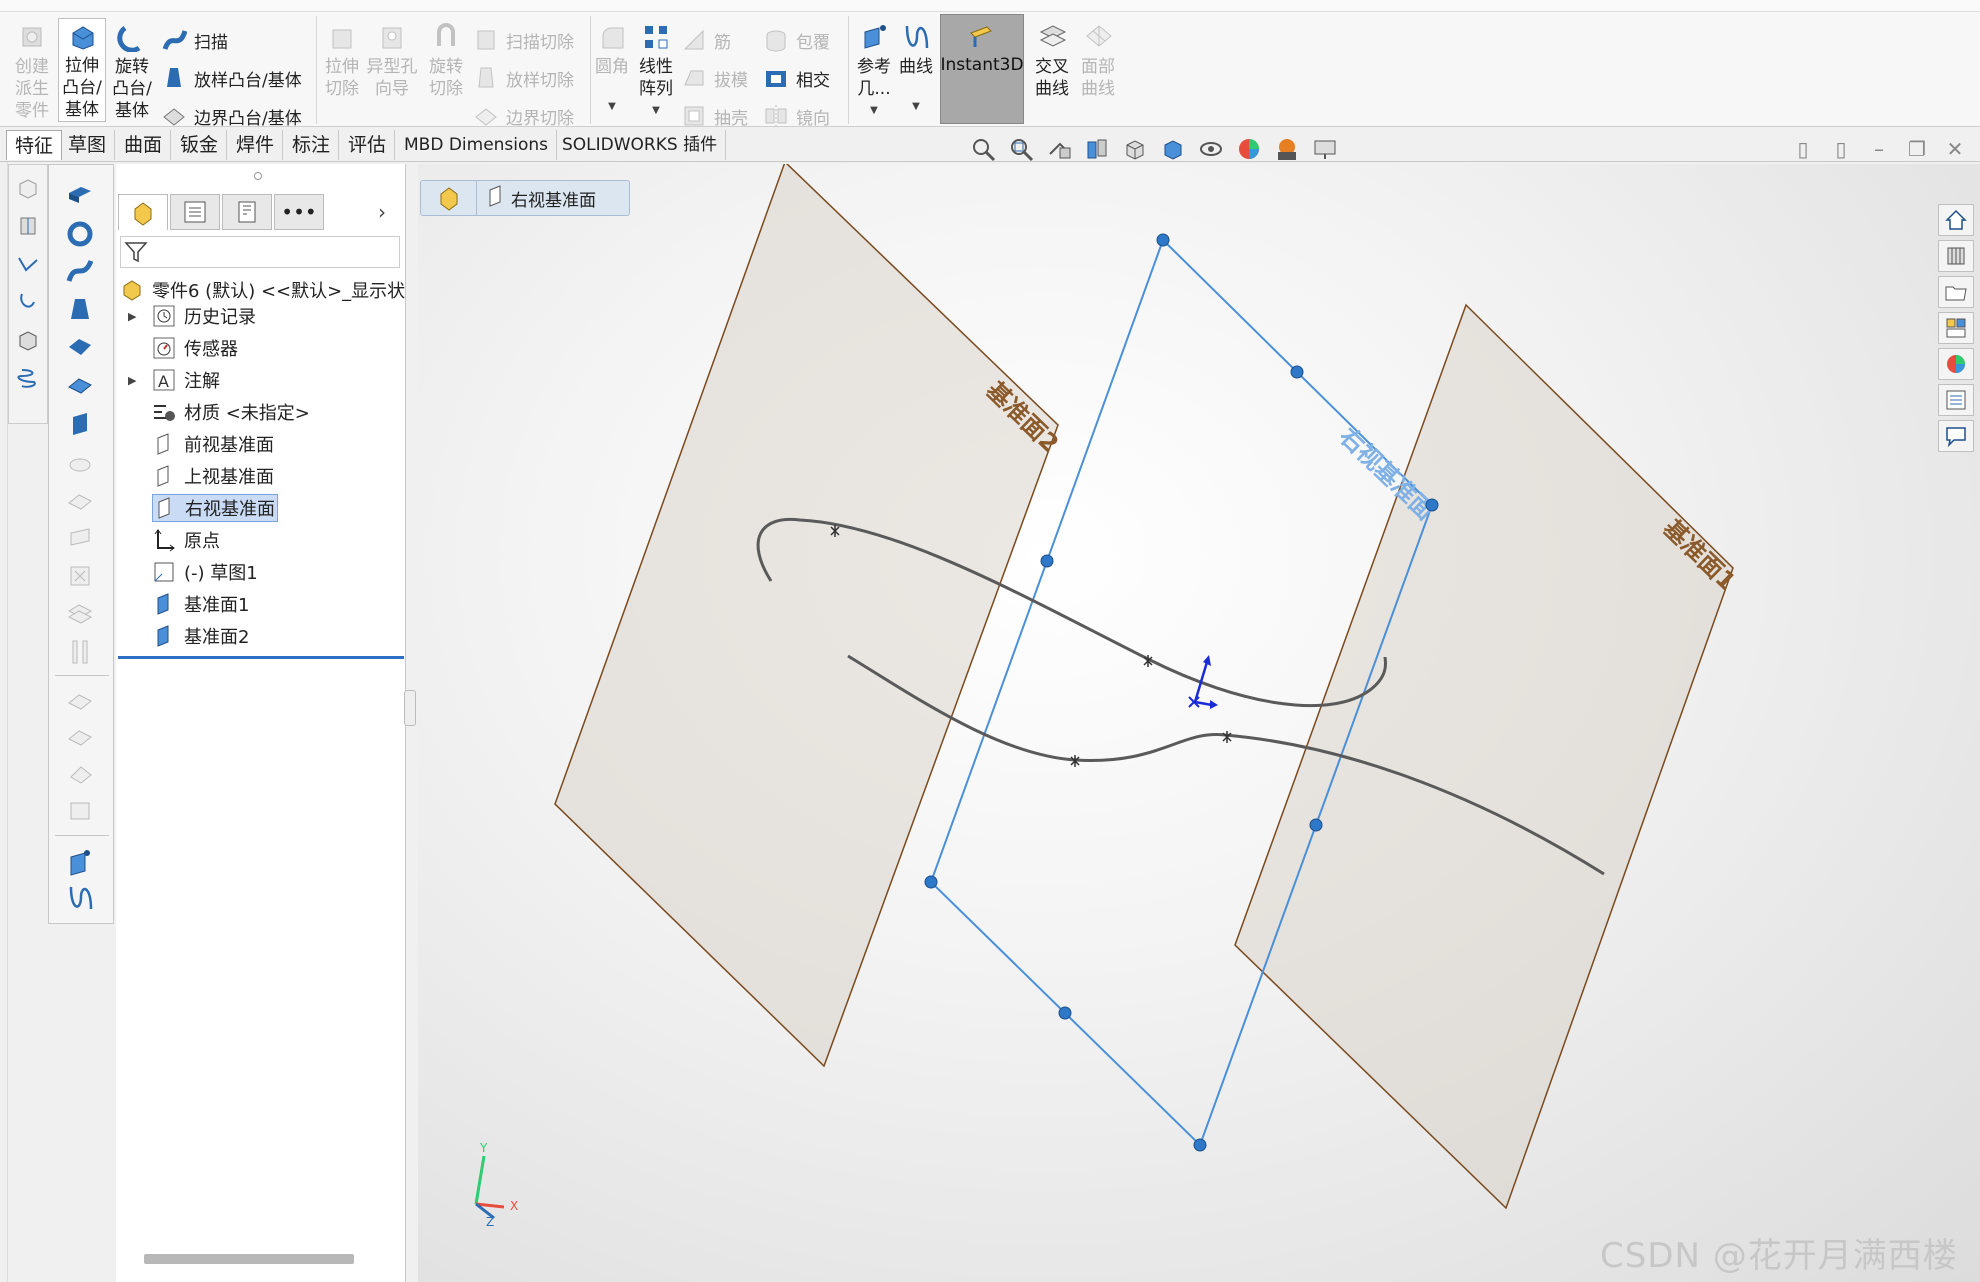 This screenshot has width=1980, height=1282. Describe the element at coordinates (1097, 149) in the screenshot. I see `section-view-icon` at that location.